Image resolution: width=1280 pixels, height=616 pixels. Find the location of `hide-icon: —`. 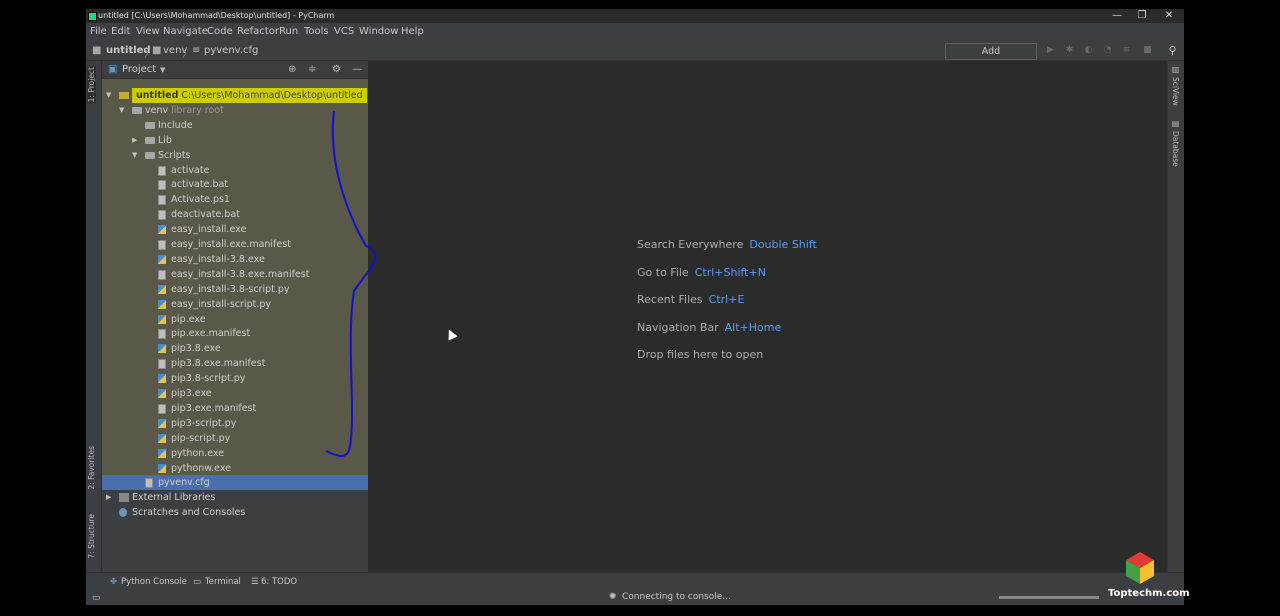

hide-icon: — is located at coordinates (357, 69).